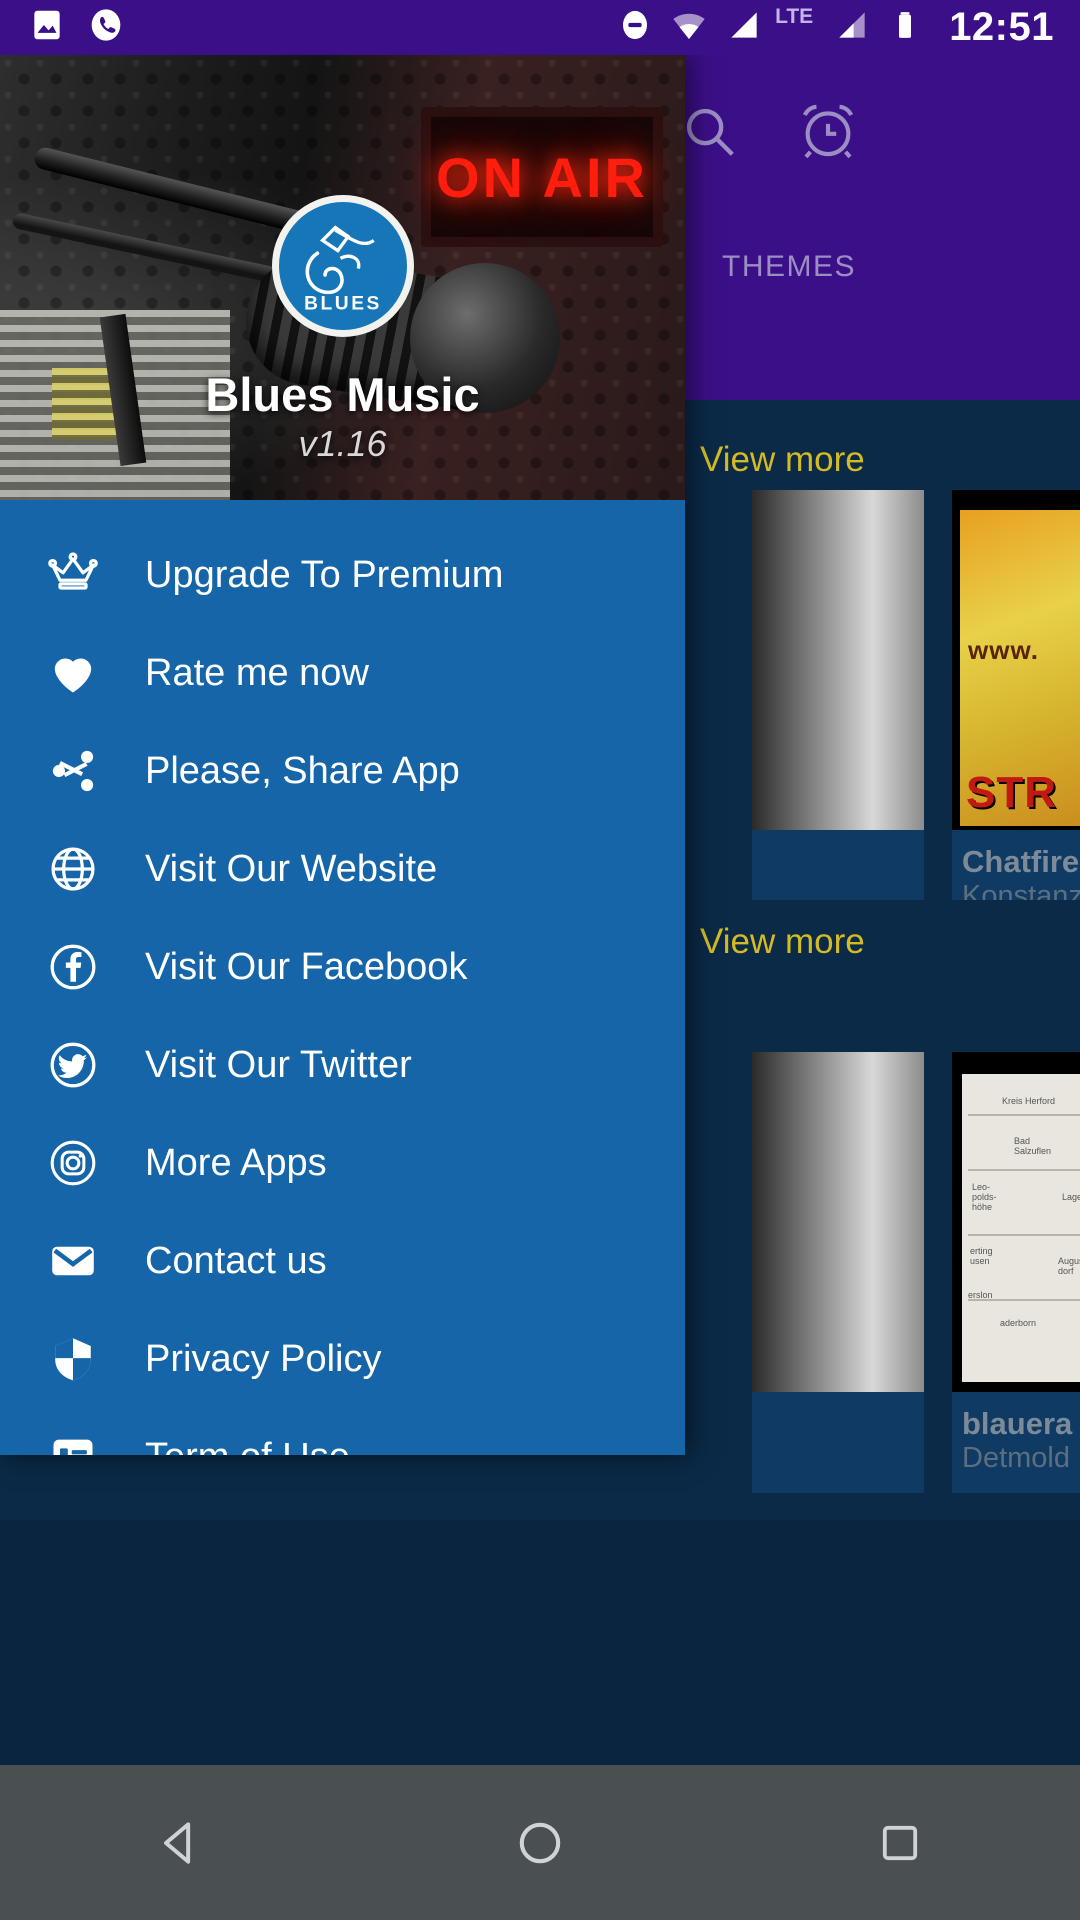 This screenshot has height=1920, width=1080. What do you see at coordinates (247, 1446) in the screenshot?
I see `menu-item-label: Term of Use` at bounding box center [247, 1446].